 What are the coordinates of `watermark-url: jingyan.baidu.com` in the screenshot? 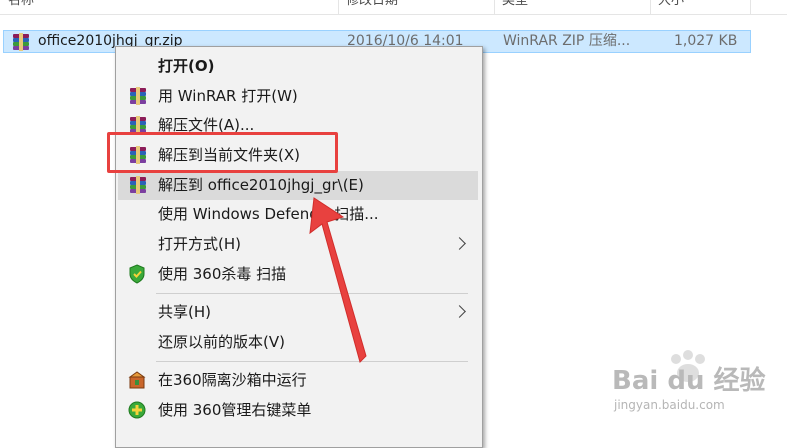 It's located at (669, 405).